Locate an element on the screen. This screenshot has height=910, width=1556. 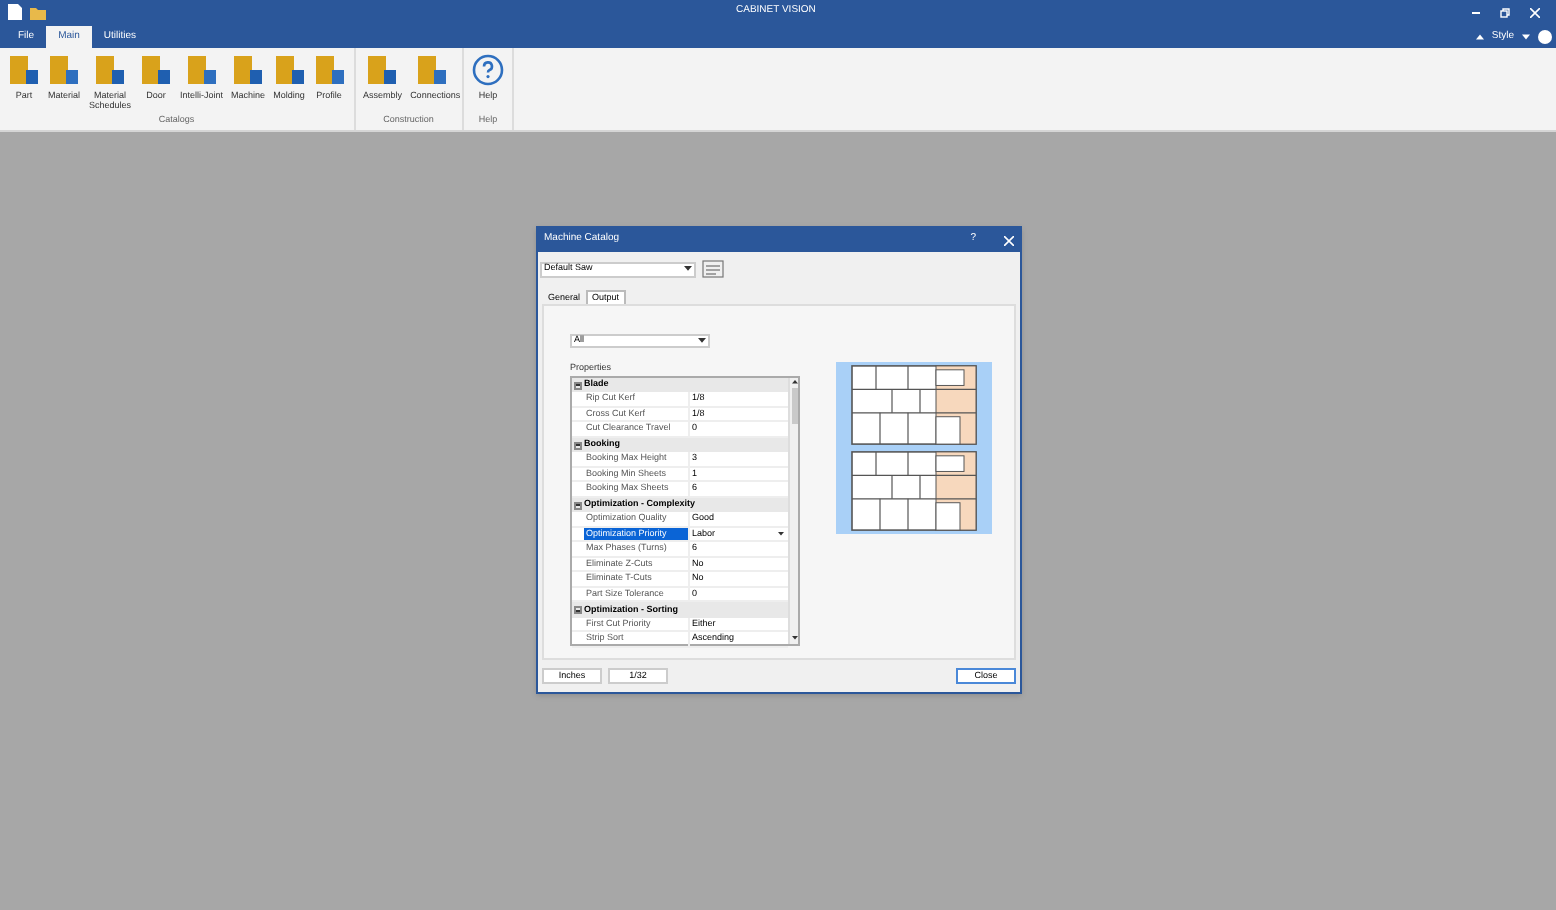
restore-icon is located at coordinates (1505, 12).